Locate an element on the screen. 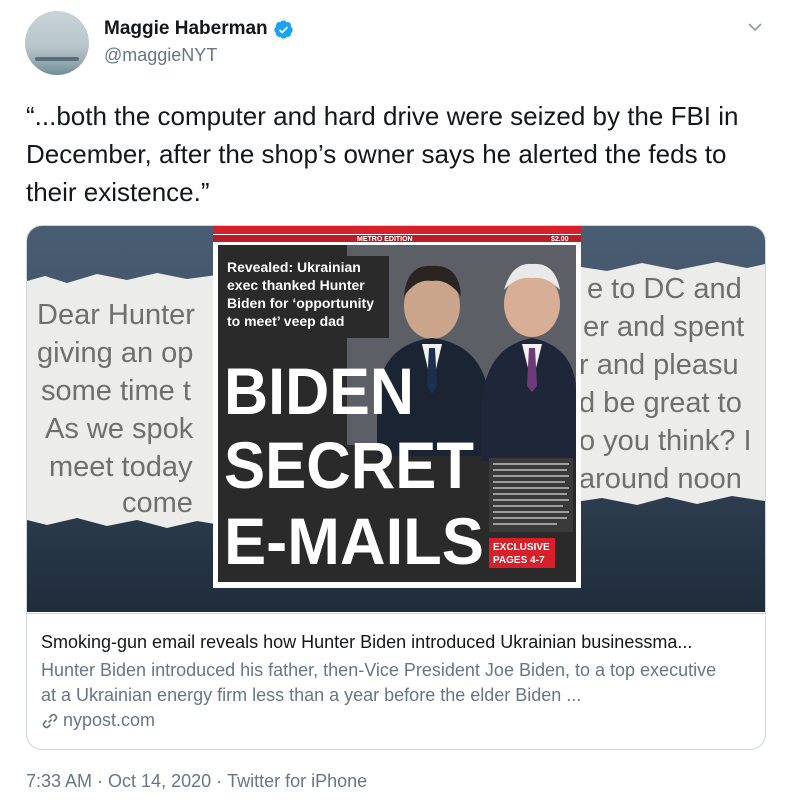  masthead-price: $2.00 is located at coordinates (560, 239).